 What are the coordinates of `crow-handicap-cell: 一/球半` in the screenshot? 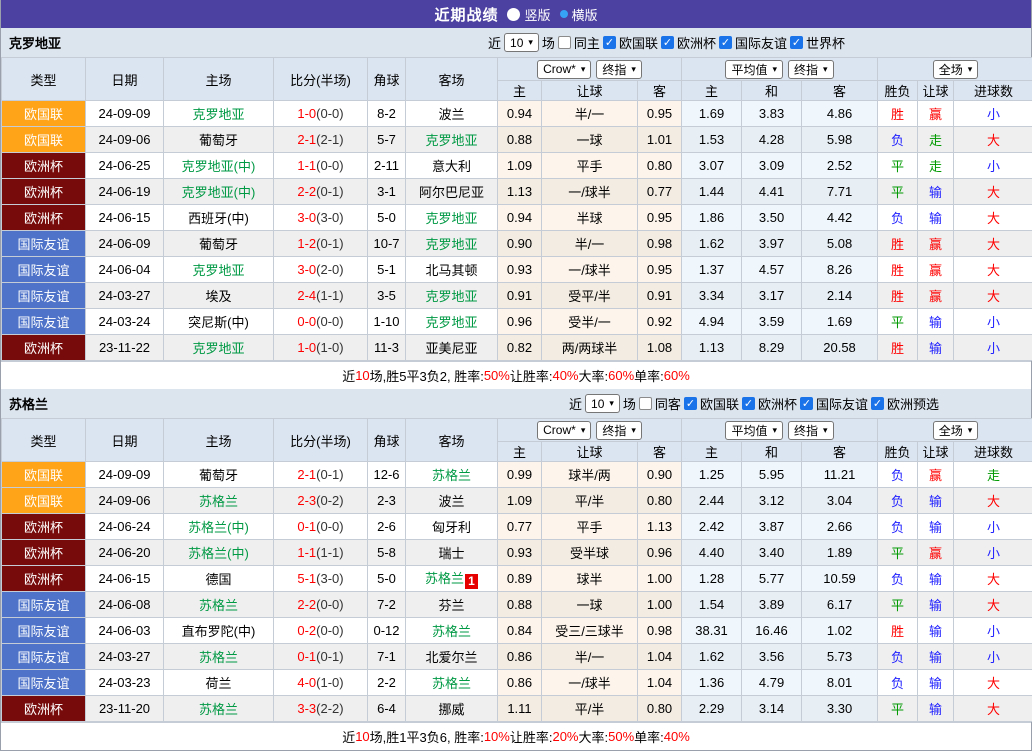 It's located at (590, 270).